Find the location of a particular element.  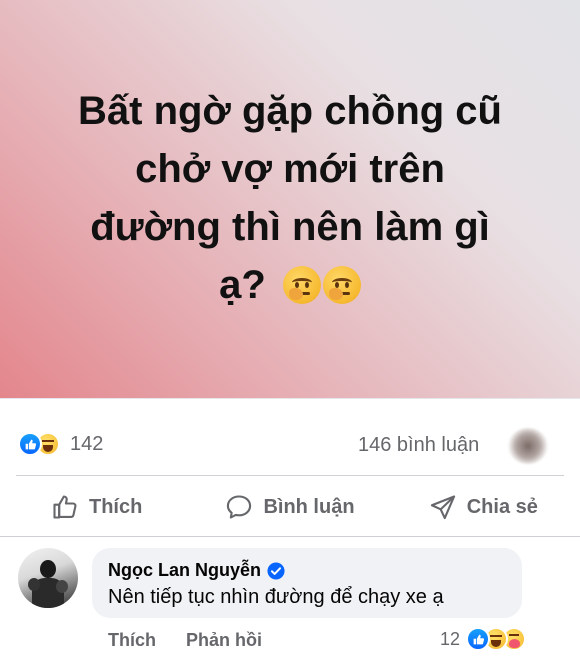

reaction-count: 142 is located at coordinates (87, 443).